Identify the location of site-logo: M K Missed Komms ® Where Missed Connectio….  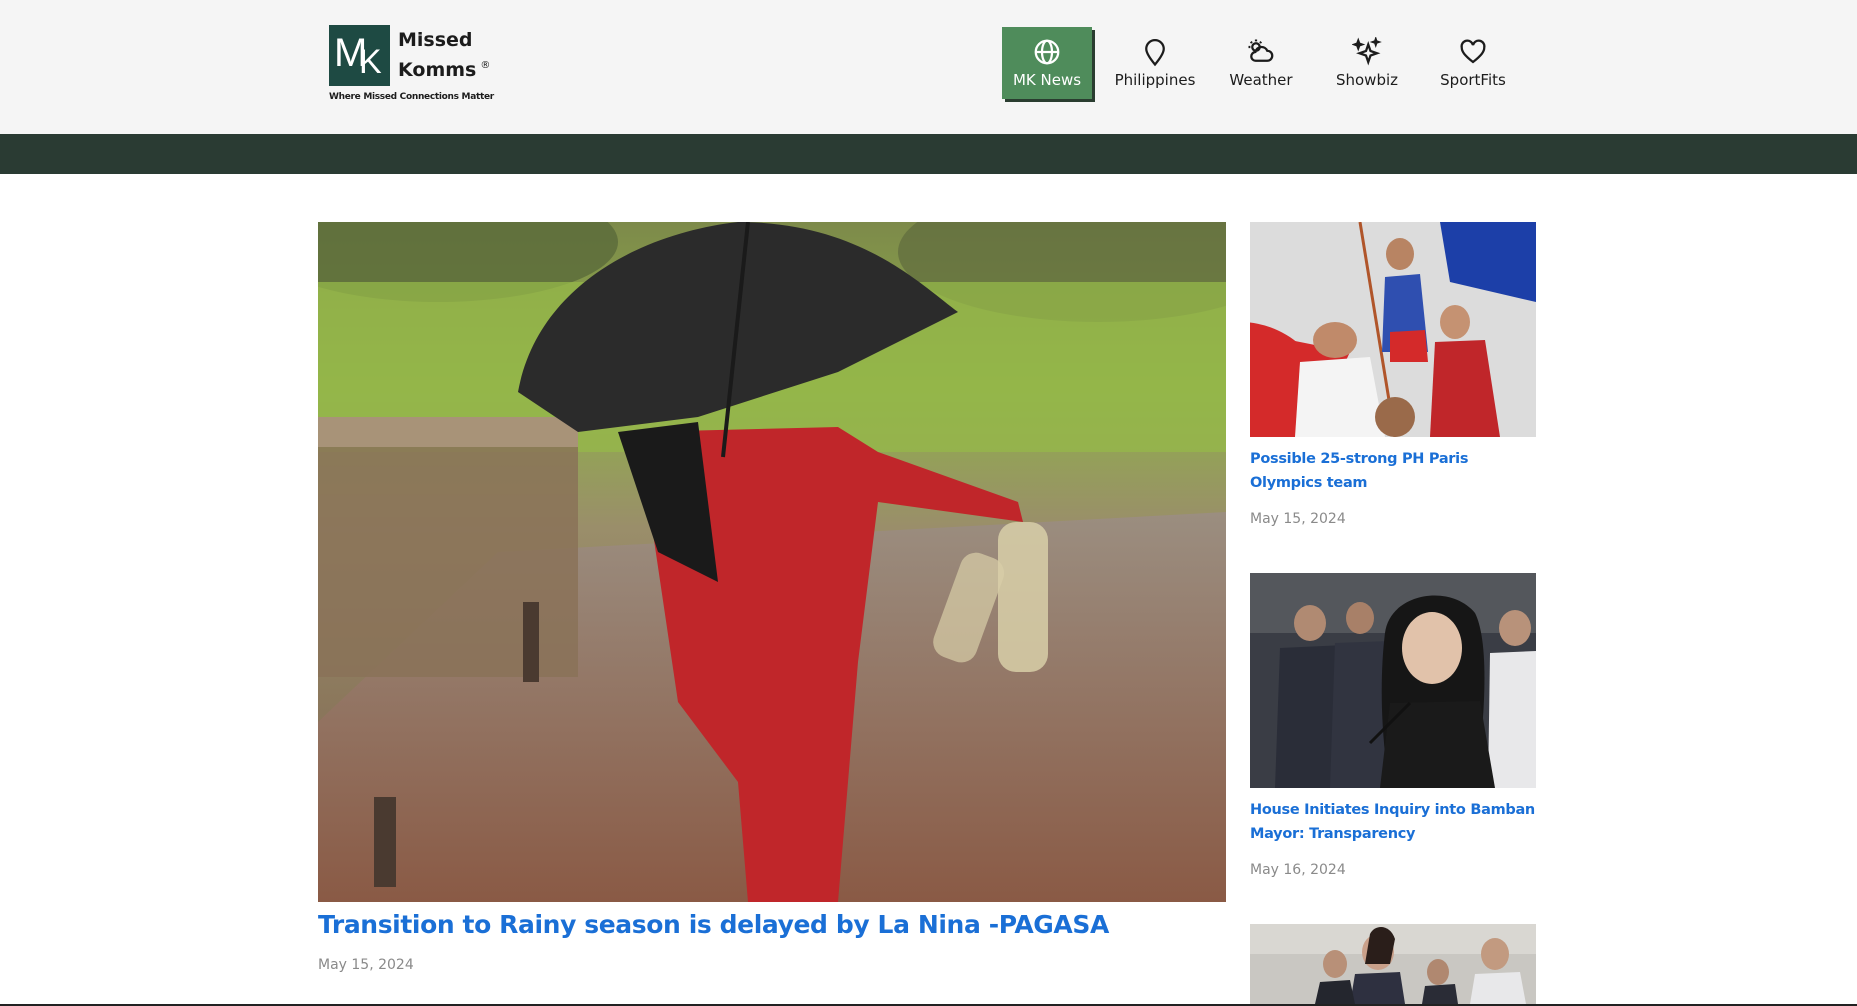
(429, 65).